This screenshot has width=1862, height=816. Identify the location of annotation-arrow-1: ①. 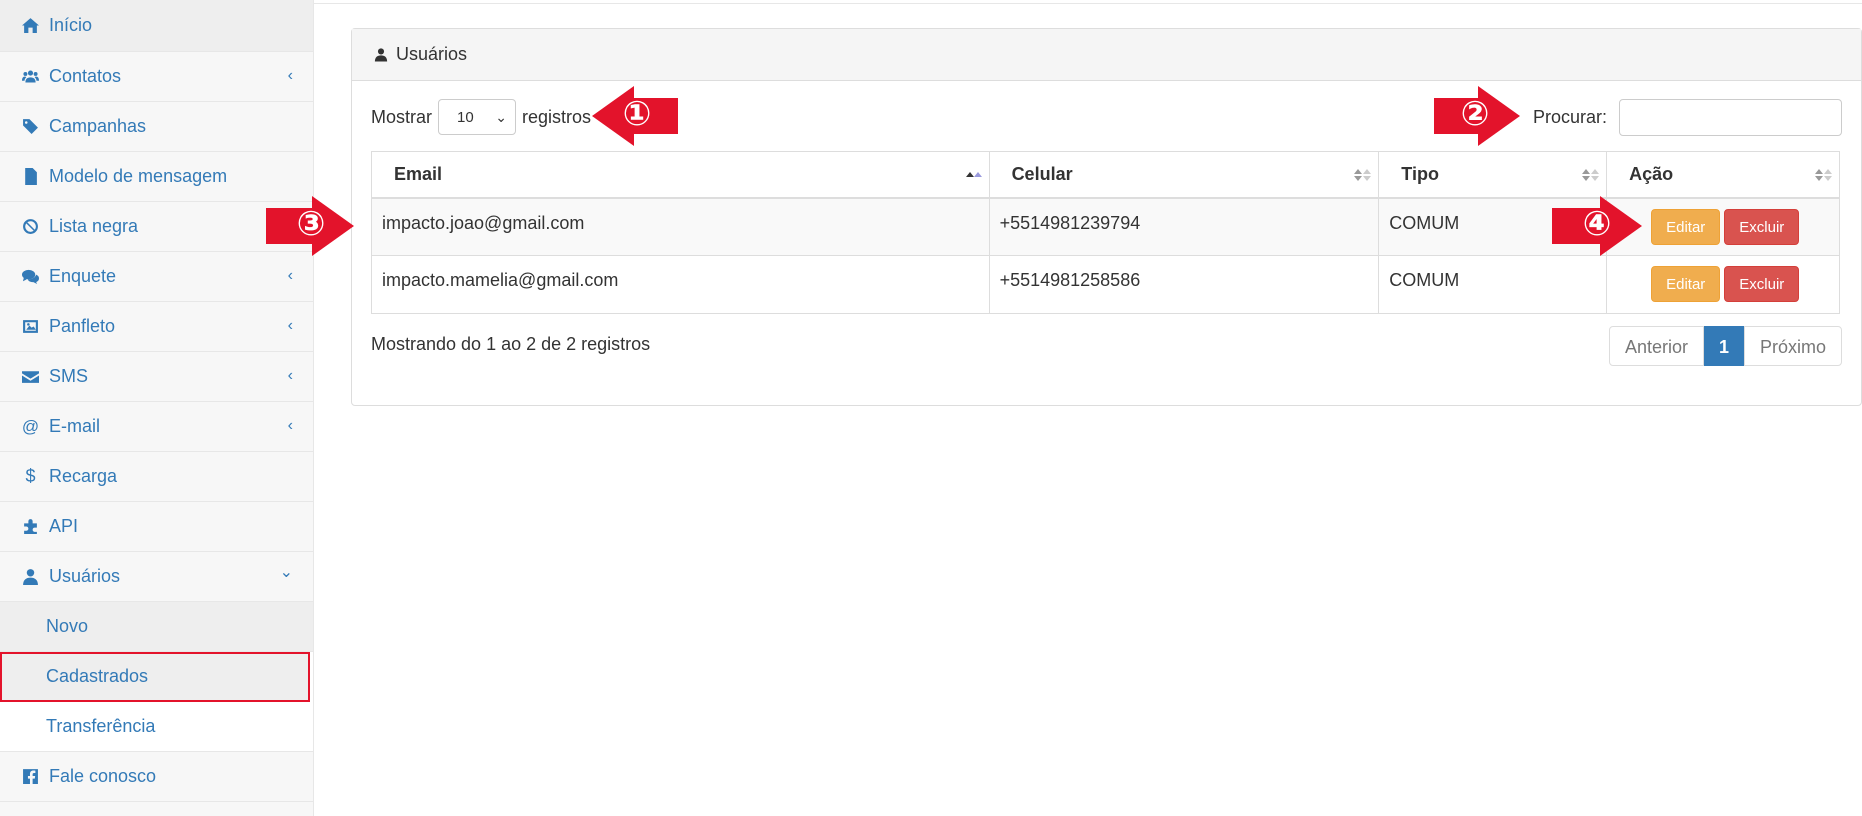
(635, 116).